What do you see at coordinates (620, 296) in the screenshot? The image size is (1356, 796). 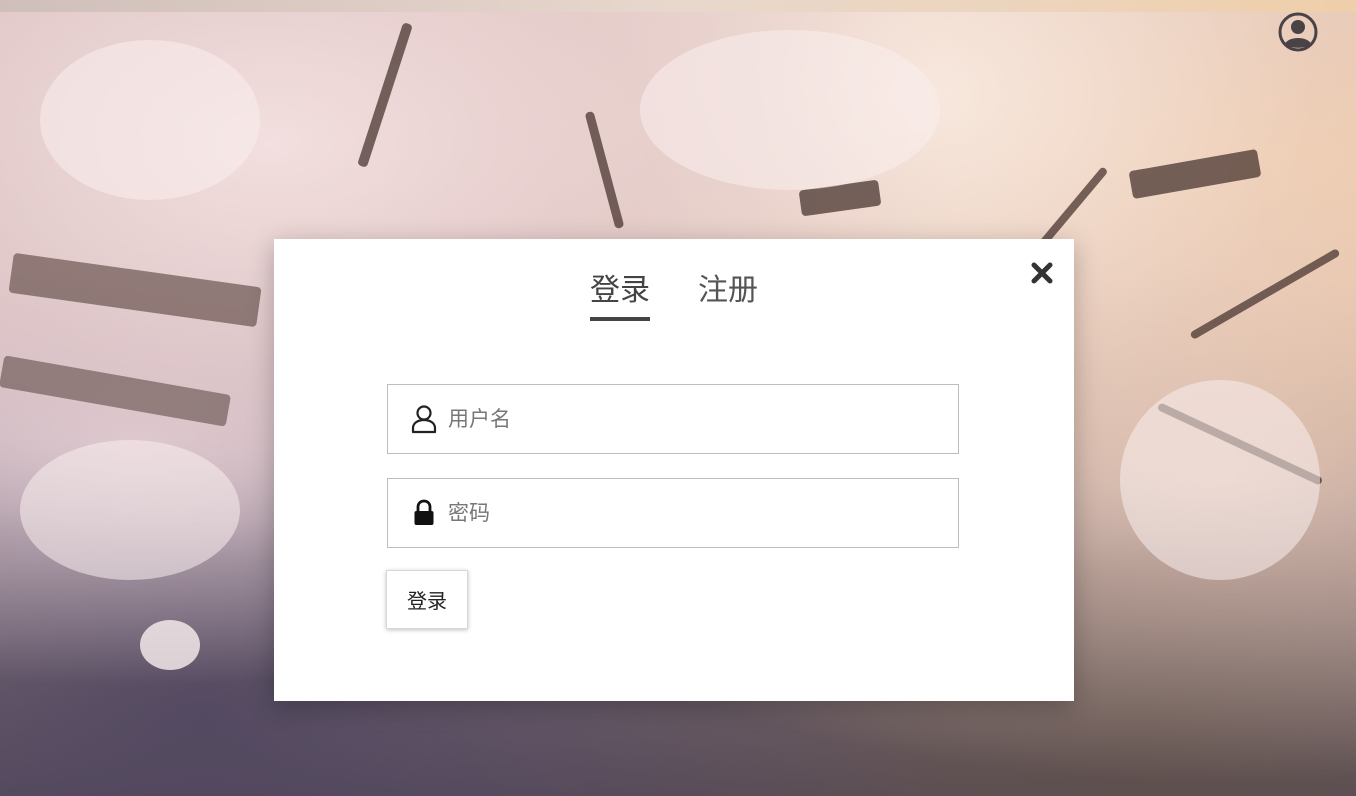 I see `tab-login: 登录` at bounding box center [620, 296].